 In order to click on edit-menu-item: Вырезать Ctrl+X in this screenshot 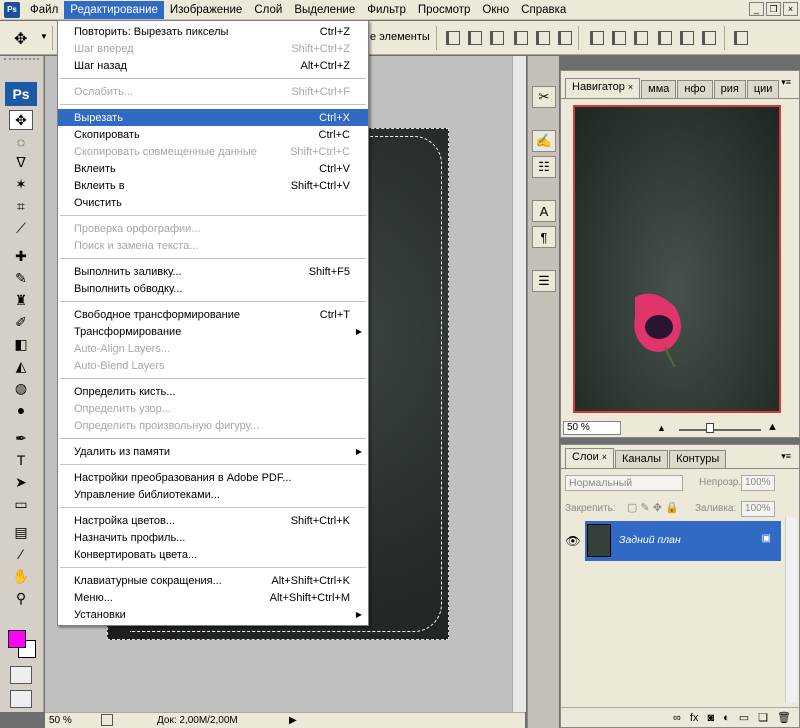, I will do `click(213, 117)`.